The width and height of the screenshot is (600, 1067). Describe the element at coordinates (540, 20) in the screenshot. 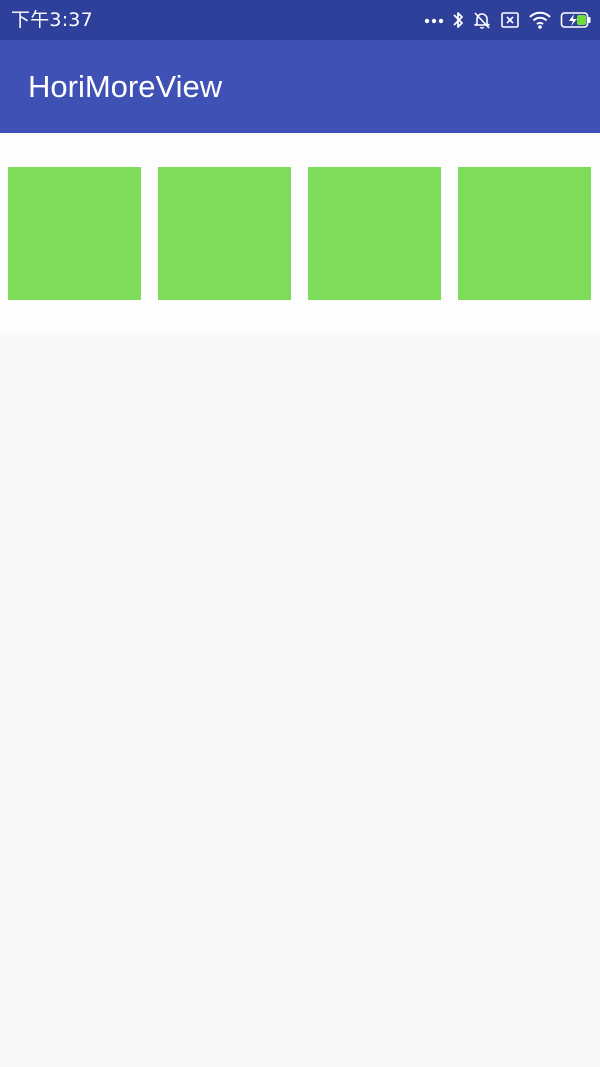

I see `wifi-icon` at that location.